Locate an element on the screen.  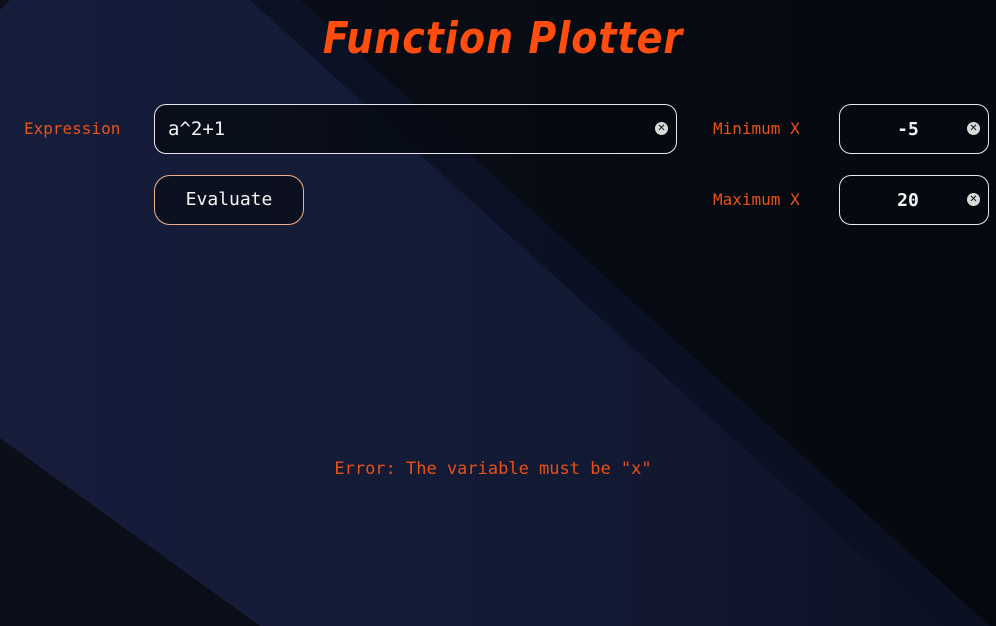
min-x-field: ✕ is located at coordinates (914, 129).